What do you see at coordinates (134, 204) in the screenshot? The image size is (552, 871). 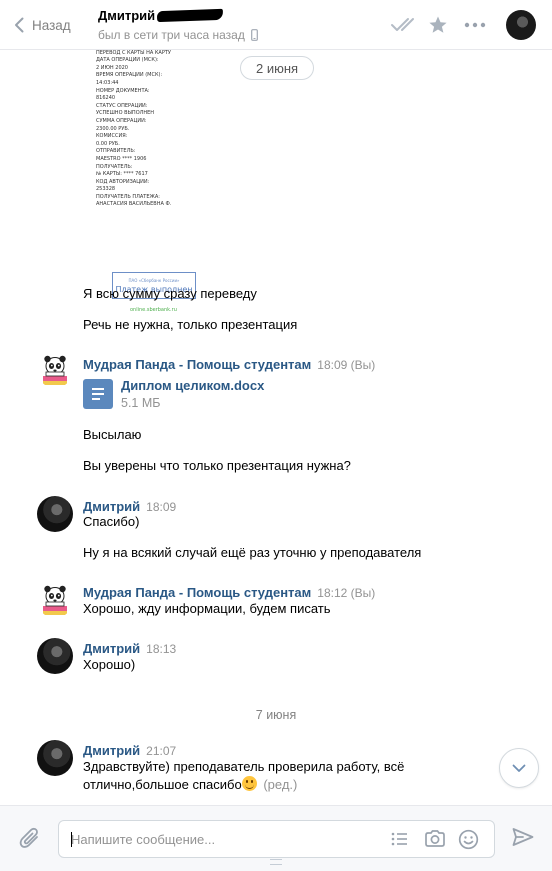 I see `receipt-line: АНАСТАСИЯ ВАСИЛЬЕВНА Ф.` at bounding box center [134, 204].